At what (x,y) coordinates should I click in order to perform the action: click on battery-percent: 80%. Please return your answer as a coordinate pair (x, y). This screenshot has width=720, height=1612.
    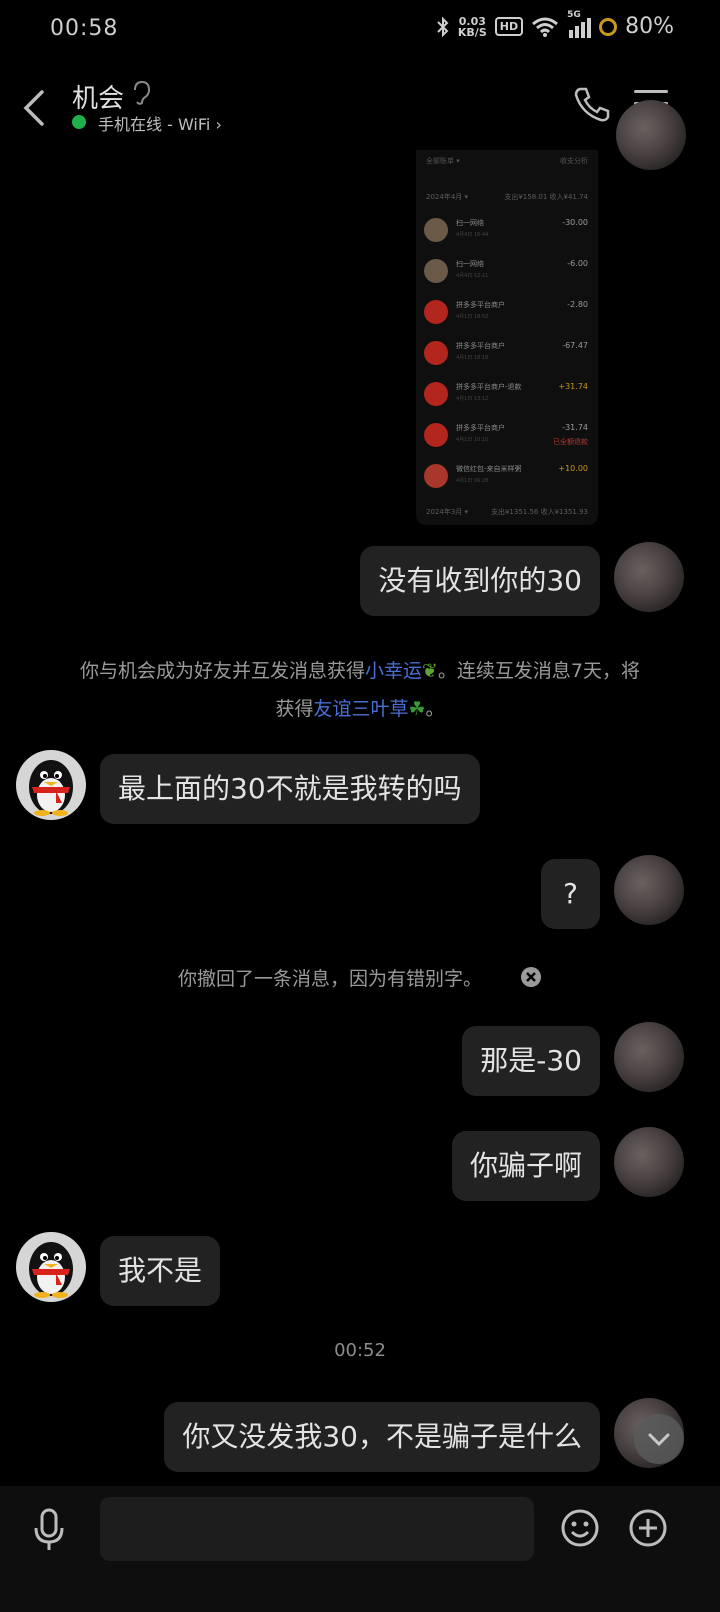
    Looking at the image, I should click on (649, 26).